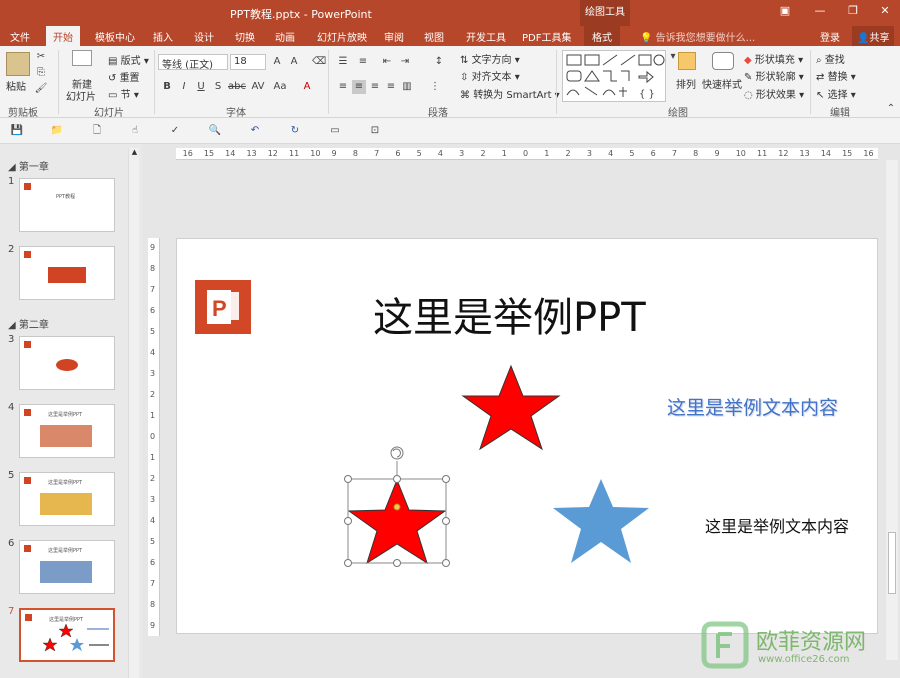 The height and width of the screenshot is (678, 900). I want to click on bullets-icon: ☰, so click(343, 62).